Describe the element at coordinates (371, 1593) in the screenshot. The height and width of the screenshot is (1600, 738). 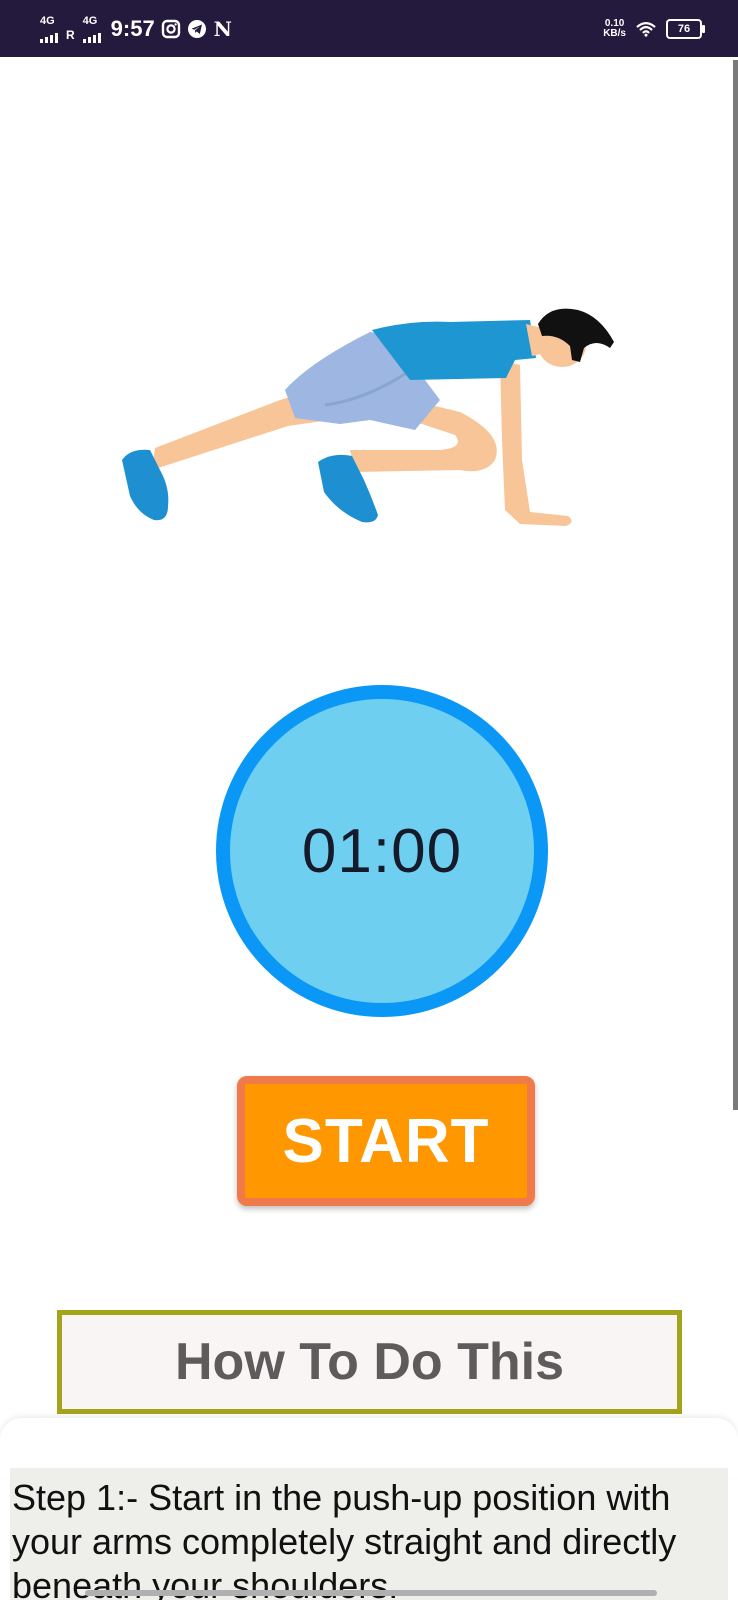
I see `gesture-home-bar` at that location.